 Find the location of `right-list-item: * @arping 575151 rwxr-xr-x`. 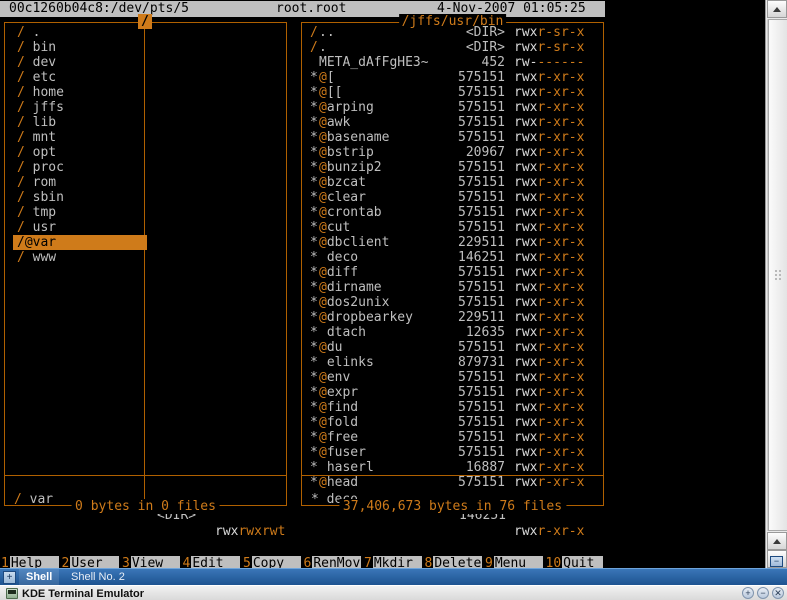

right-list-item: * @arping 575151 rwxr-xr-x is located at coordinates (452, 107).